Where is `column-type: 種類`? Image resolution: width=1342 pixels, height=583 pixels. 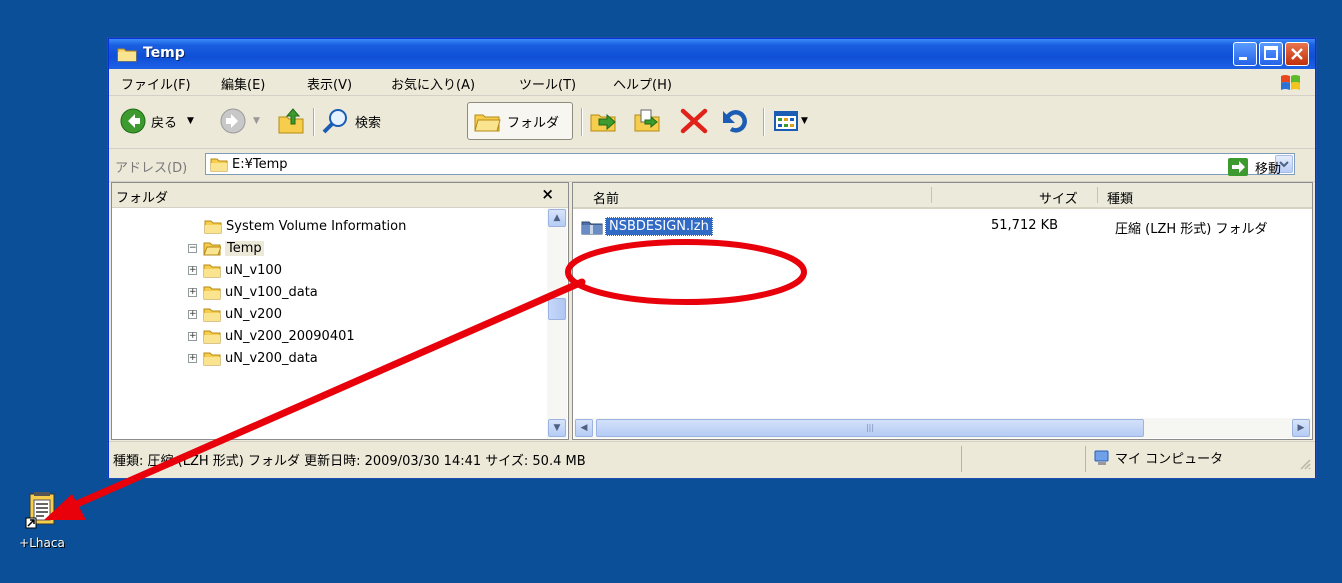
column-type: 種類 is located at coordinates (1120, 197).